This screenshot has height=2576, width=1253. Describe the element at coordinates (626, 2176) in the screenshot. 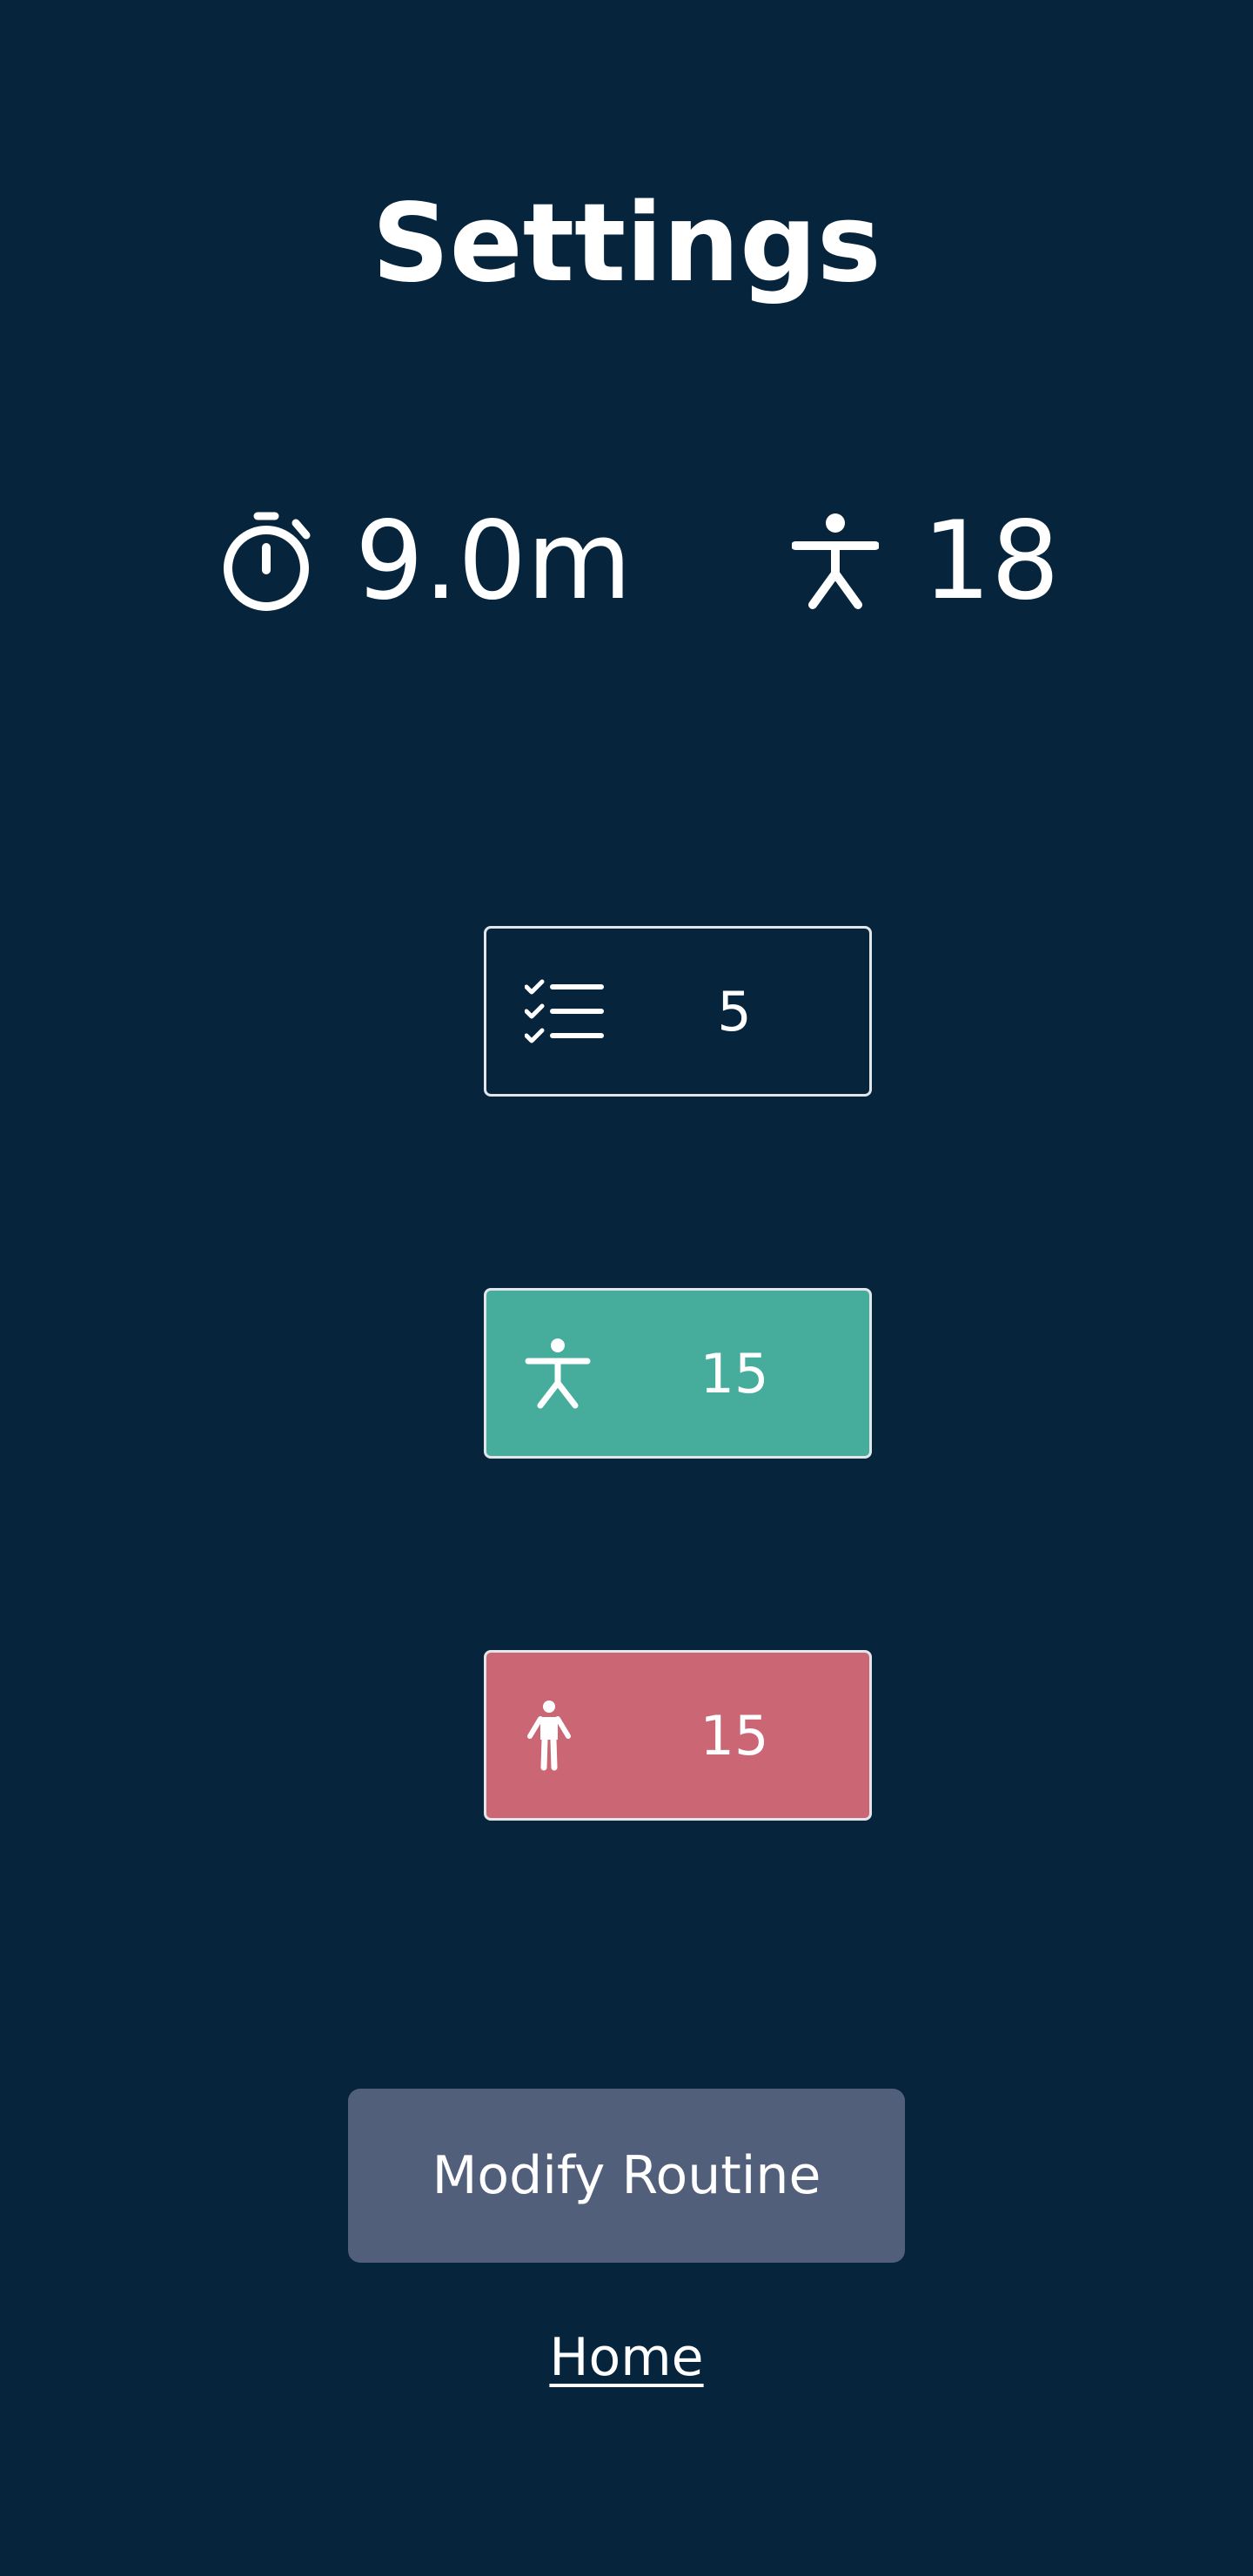

I see `modify-routine-button: Modify Routine` at that location.